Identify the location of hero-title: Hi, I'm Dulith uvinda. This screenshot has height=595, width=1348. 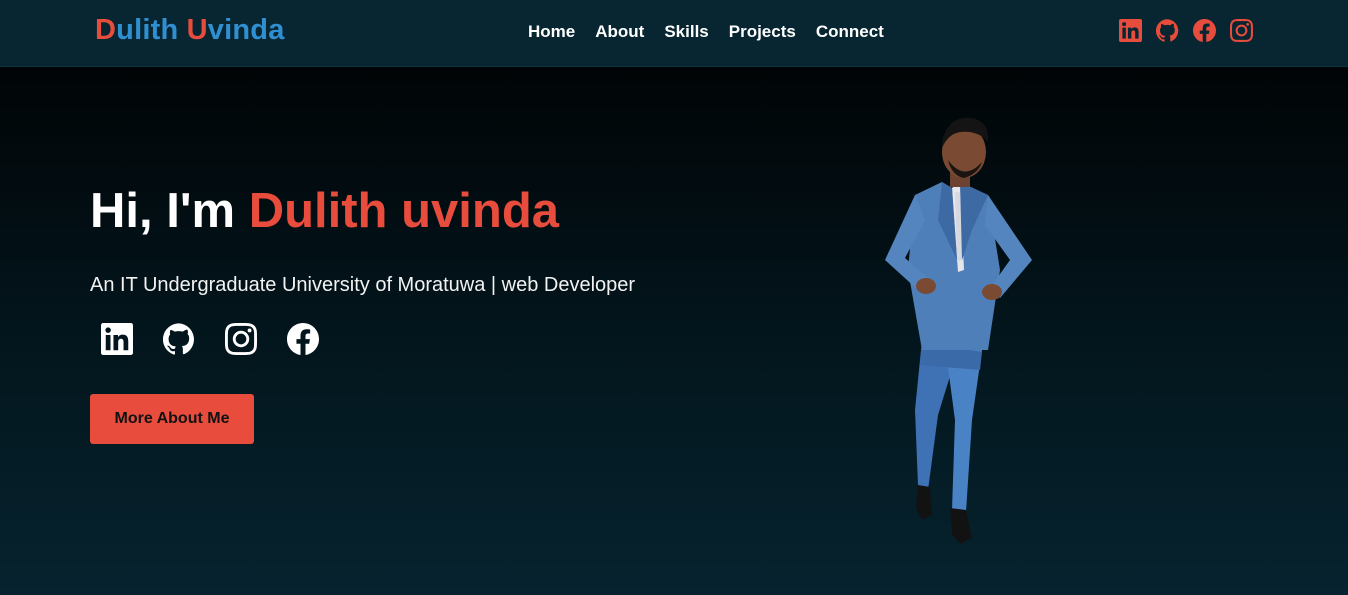
(324, 211).